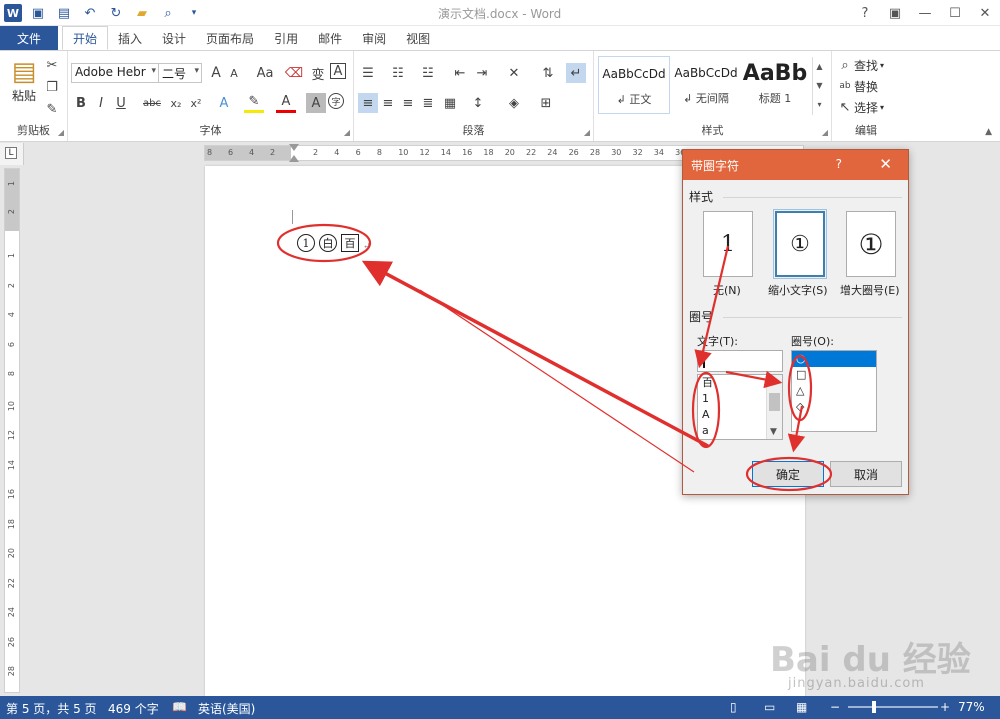 This screenshot has width=1000, height=719. I want to click on zoom-out-icon: −, so click(835, 707).